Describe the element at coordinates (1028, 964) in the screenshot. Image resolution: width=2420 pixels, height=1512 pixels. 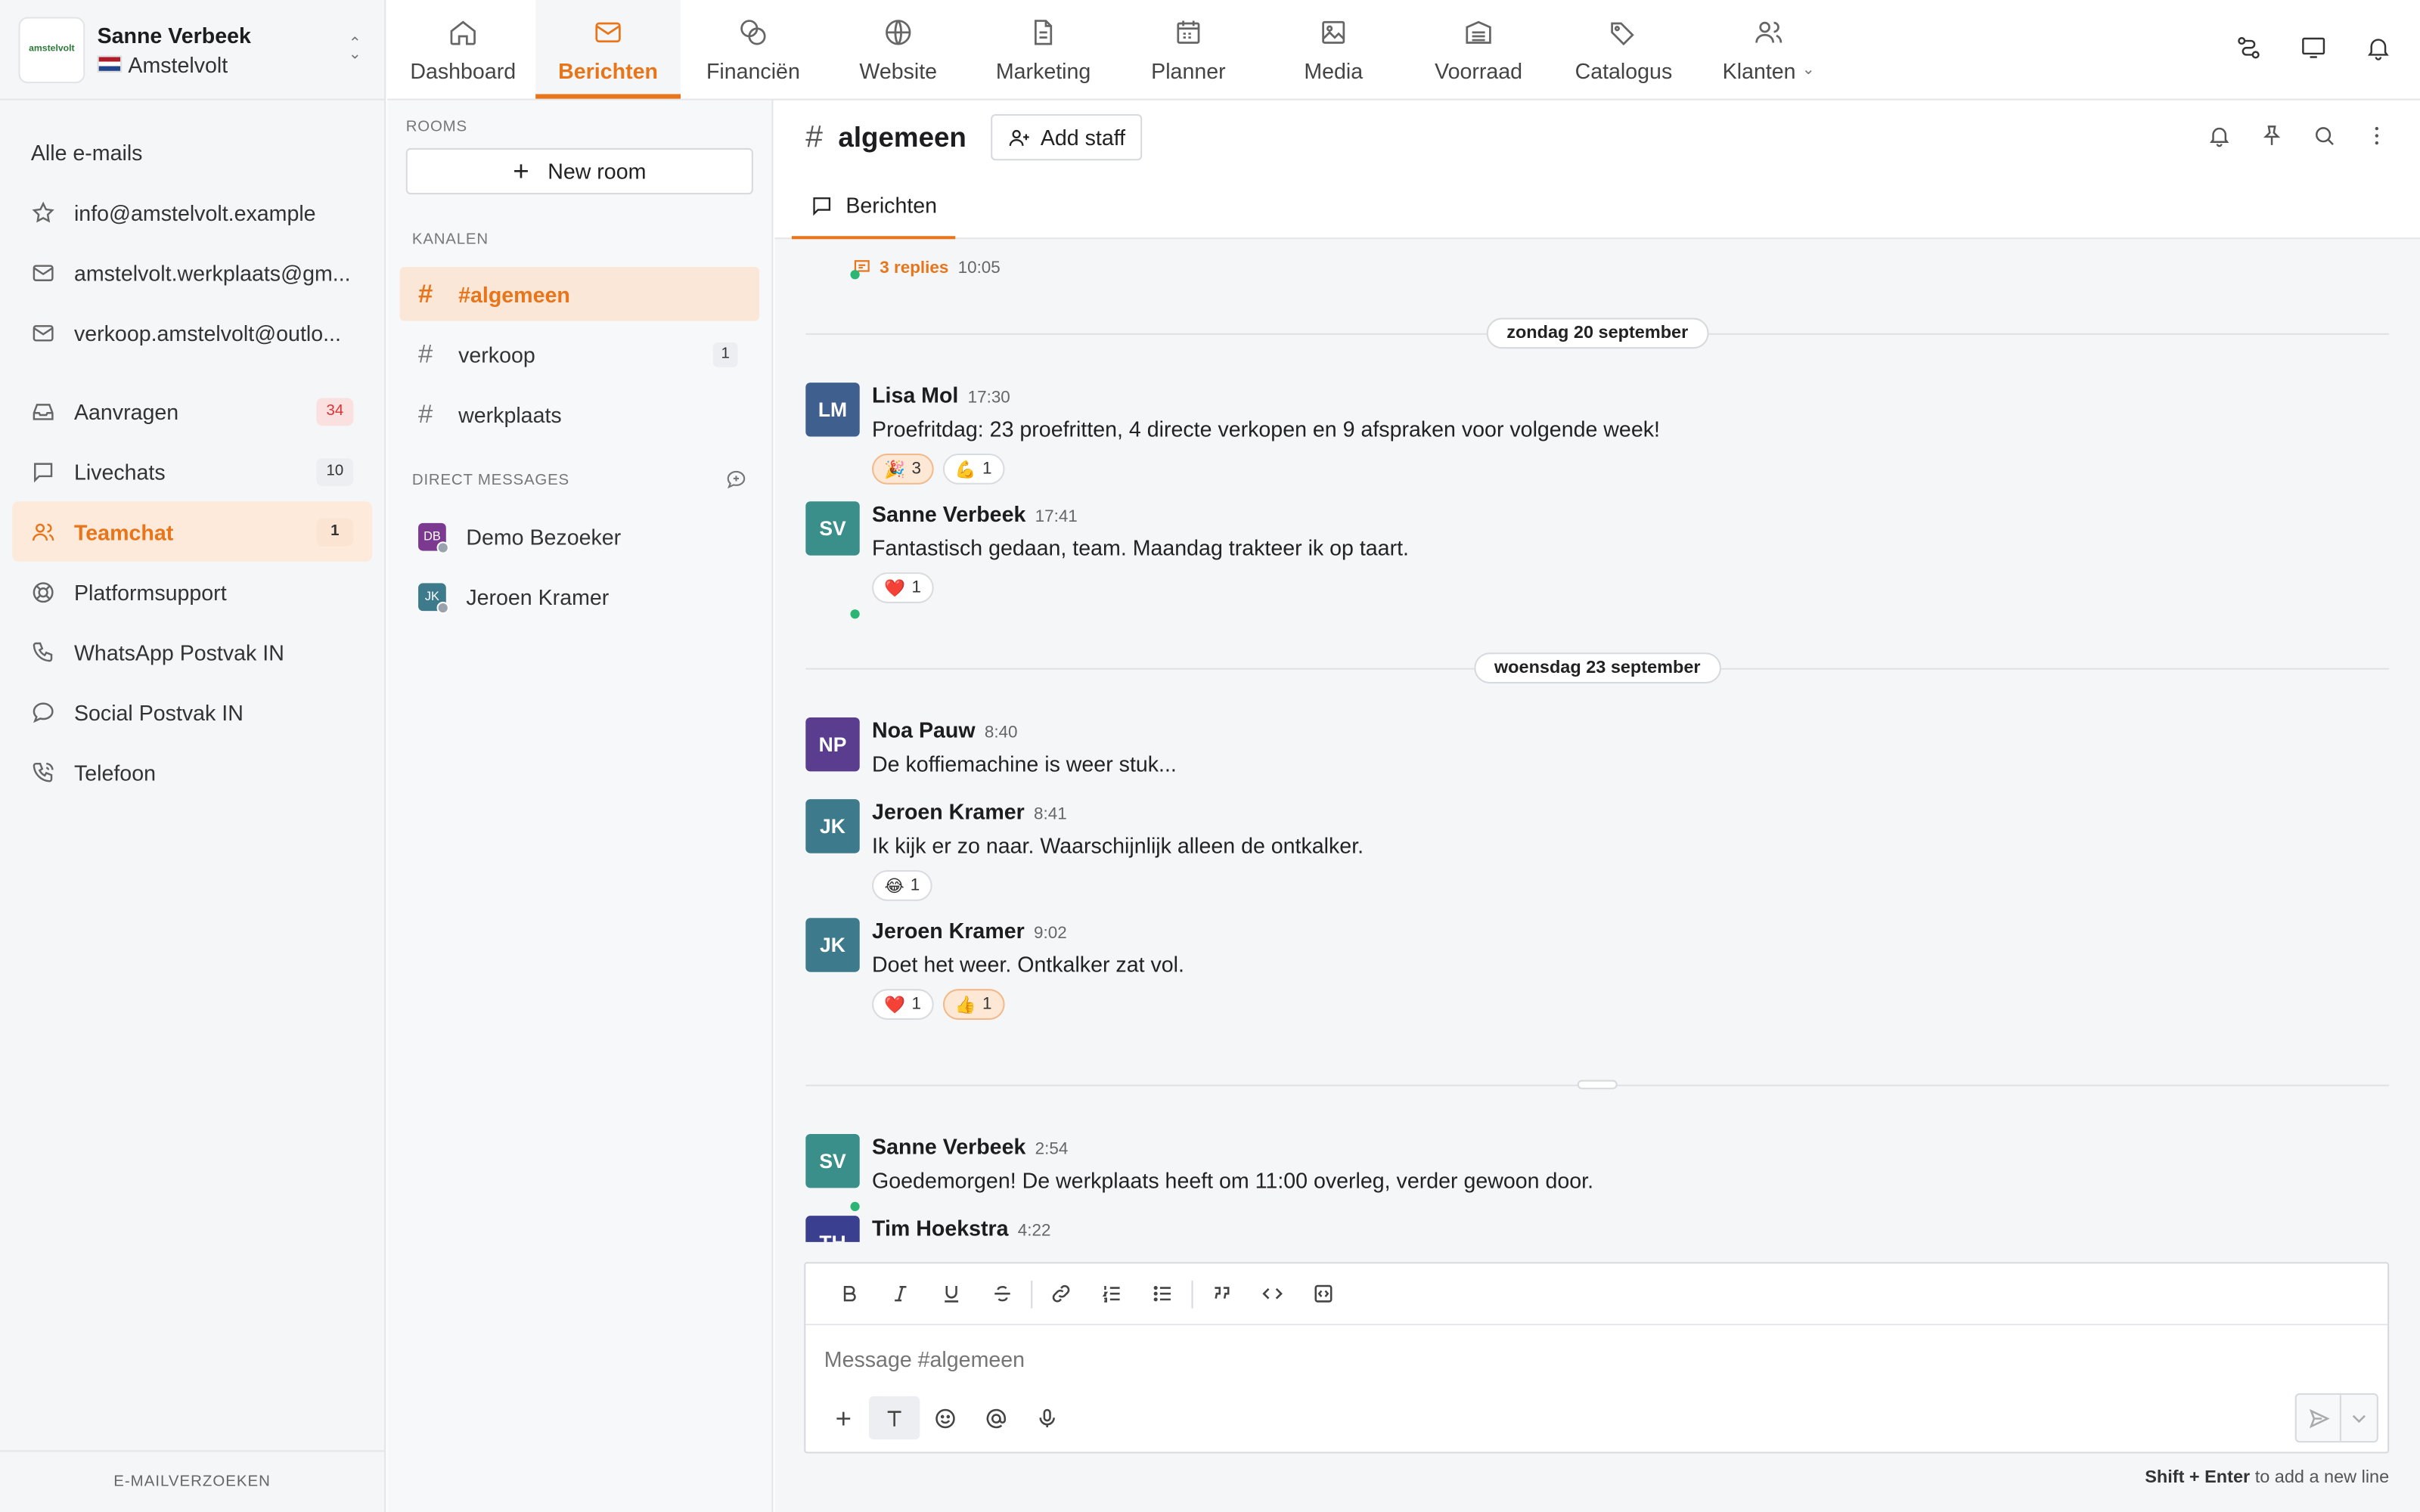
I see `message-text: Doet het weer. Ontkalker zat vol.` at that location.